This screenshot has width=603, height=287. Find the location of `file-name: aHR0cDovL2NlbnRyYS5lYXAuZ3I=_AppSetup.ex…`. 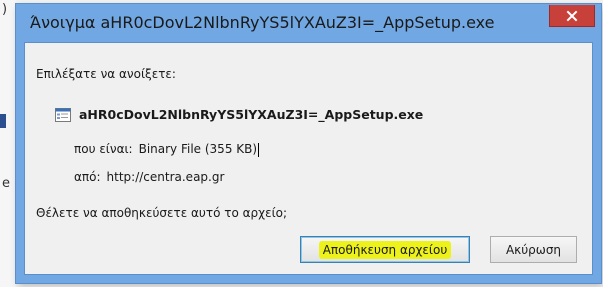

file-name: aHR0cDovL2NlbnRyYS5lYXAuZ3I=_AppSetup.ex… is located at coordinates (251, 114).